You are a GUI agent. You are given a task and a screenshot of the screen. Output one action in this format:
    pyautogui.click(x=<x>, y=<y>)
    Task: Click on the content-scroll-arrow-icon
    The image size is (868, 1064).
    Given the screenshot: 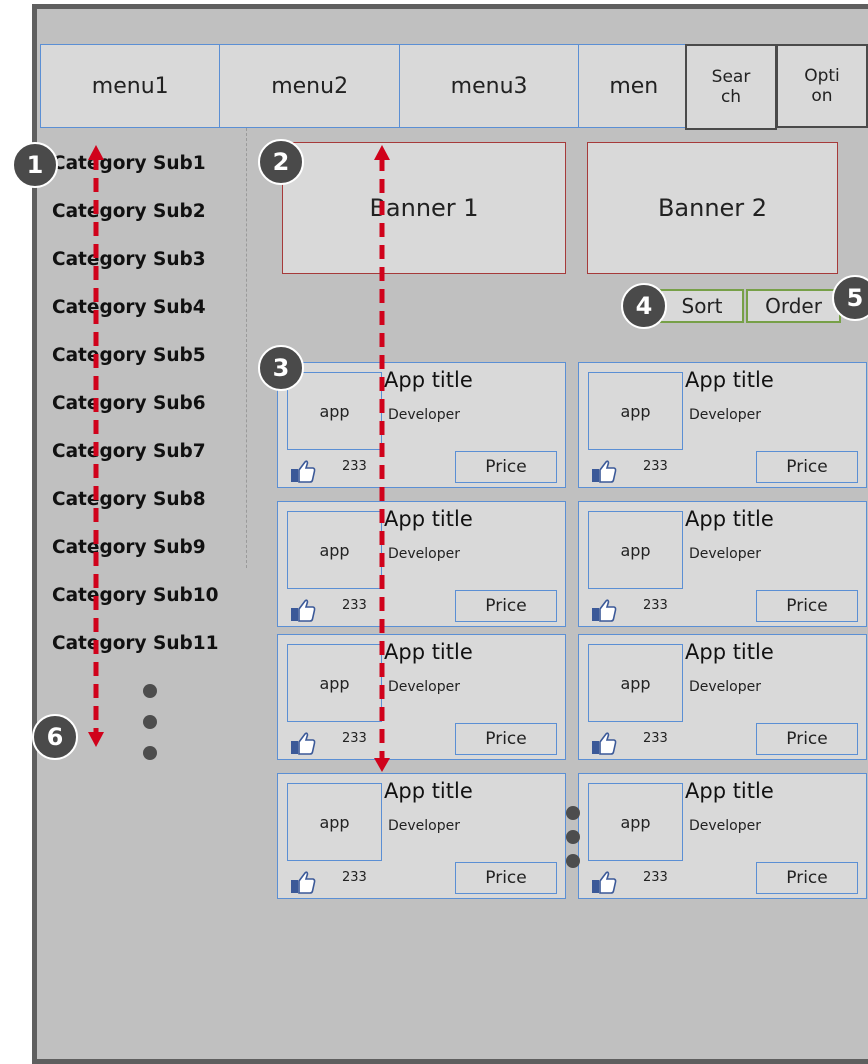 What is the action you would take?
    pyautogui.click(x=382, y=458)
    